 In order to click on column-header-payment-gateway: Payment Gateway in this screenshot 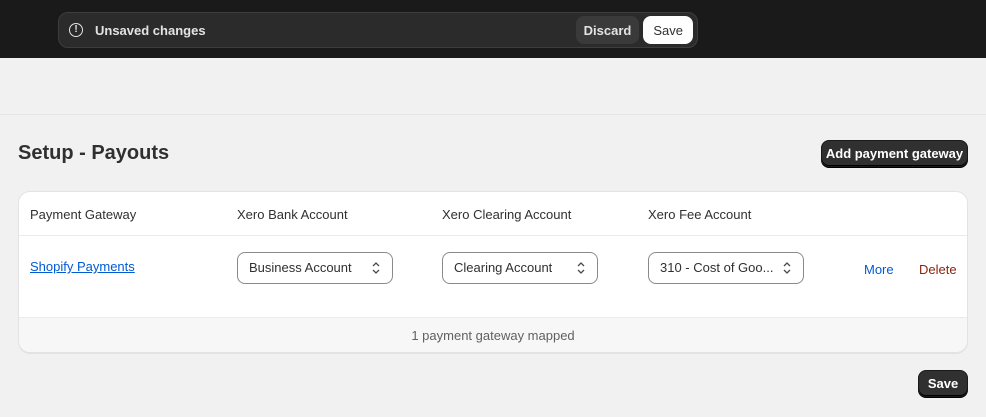, I will do `click(83, 214)`.